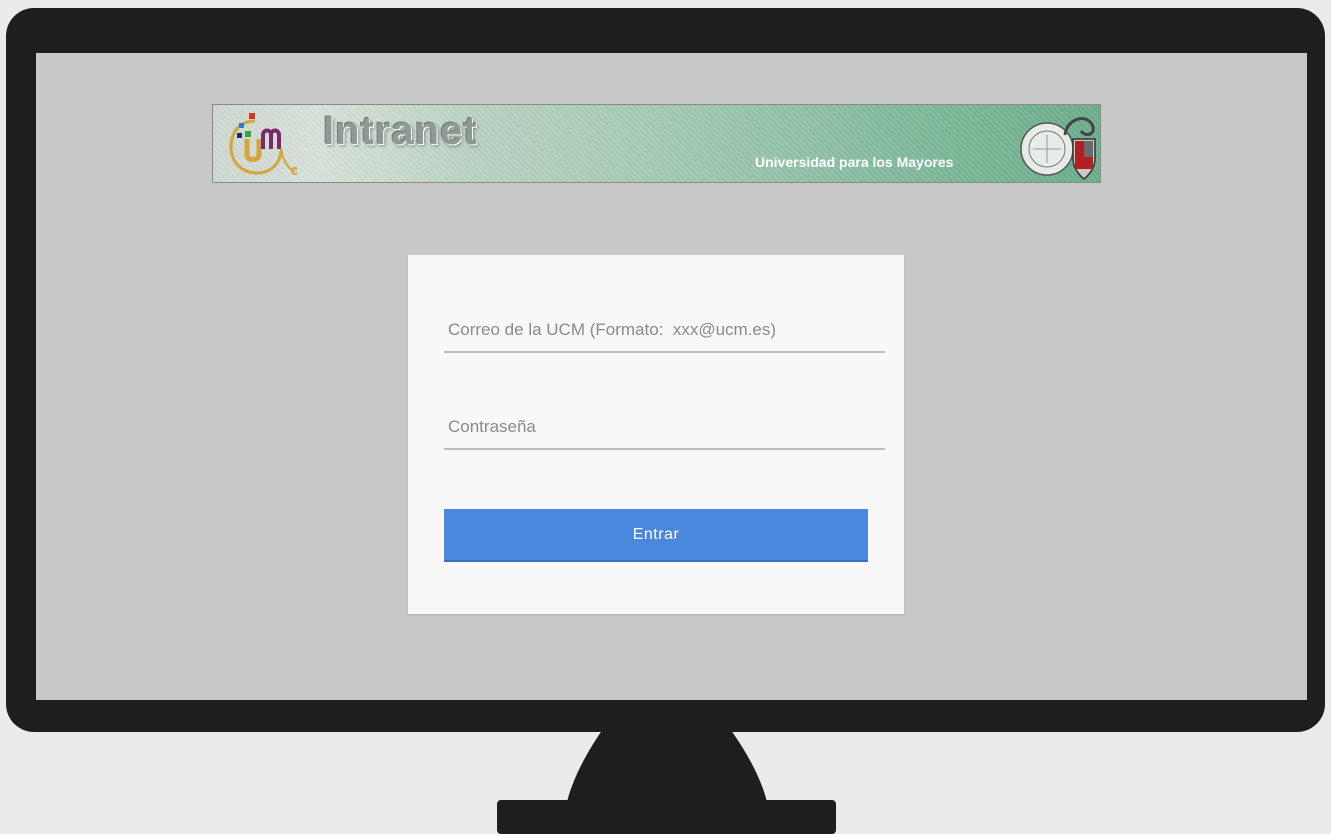 The image size is (1331, 834). Describe the element at coordinates (656, 534) in the screenshot. I see `login-button: Entrar` at that location.